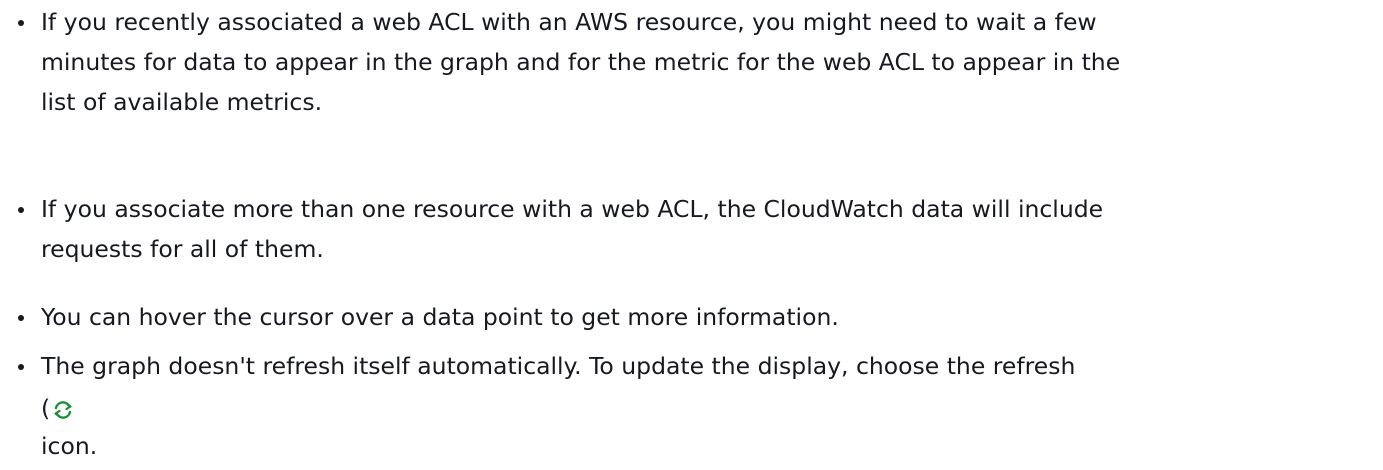 This screenshot has width=1383, height=470. I want to click on refresh-icon, so click(63, 410).